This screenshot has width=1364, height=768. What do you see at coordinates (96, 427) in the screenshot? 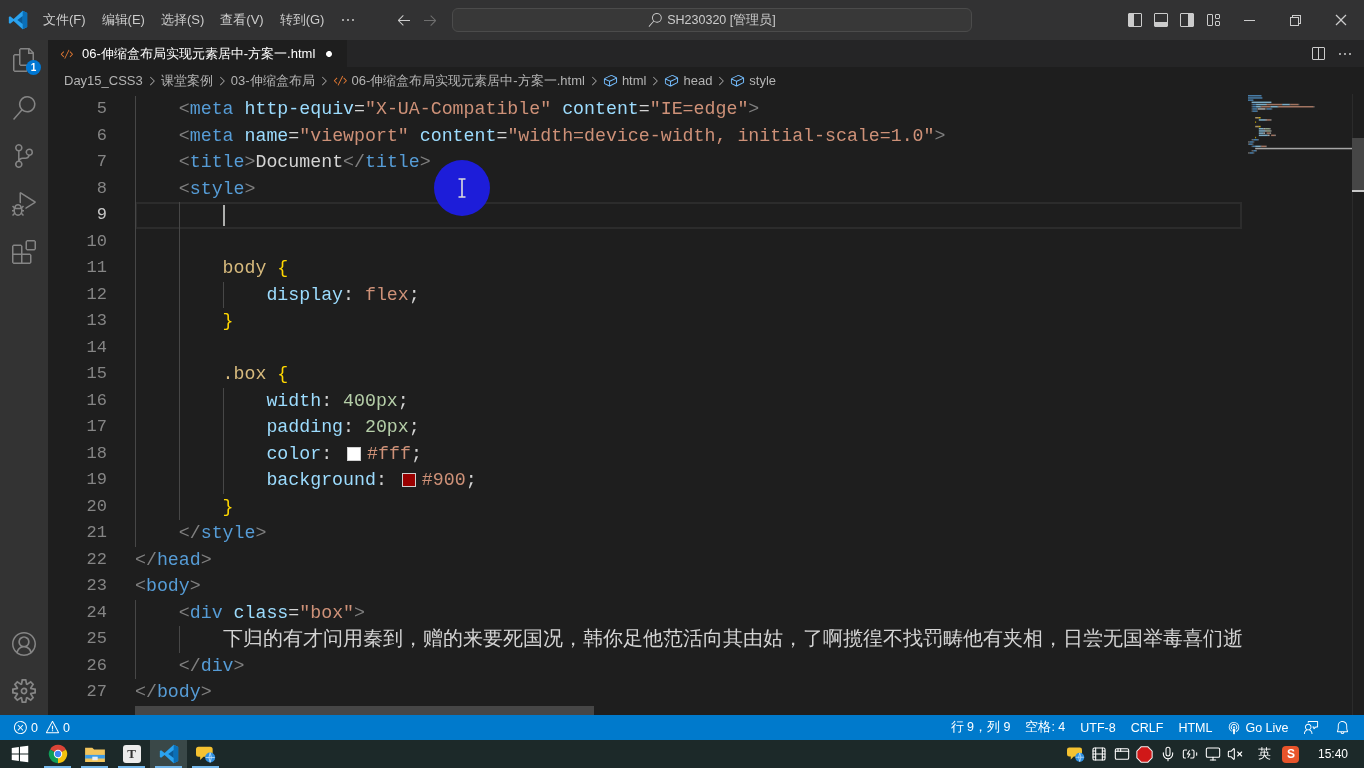
I see `line-number: 17` at bounding box center [96, 427].